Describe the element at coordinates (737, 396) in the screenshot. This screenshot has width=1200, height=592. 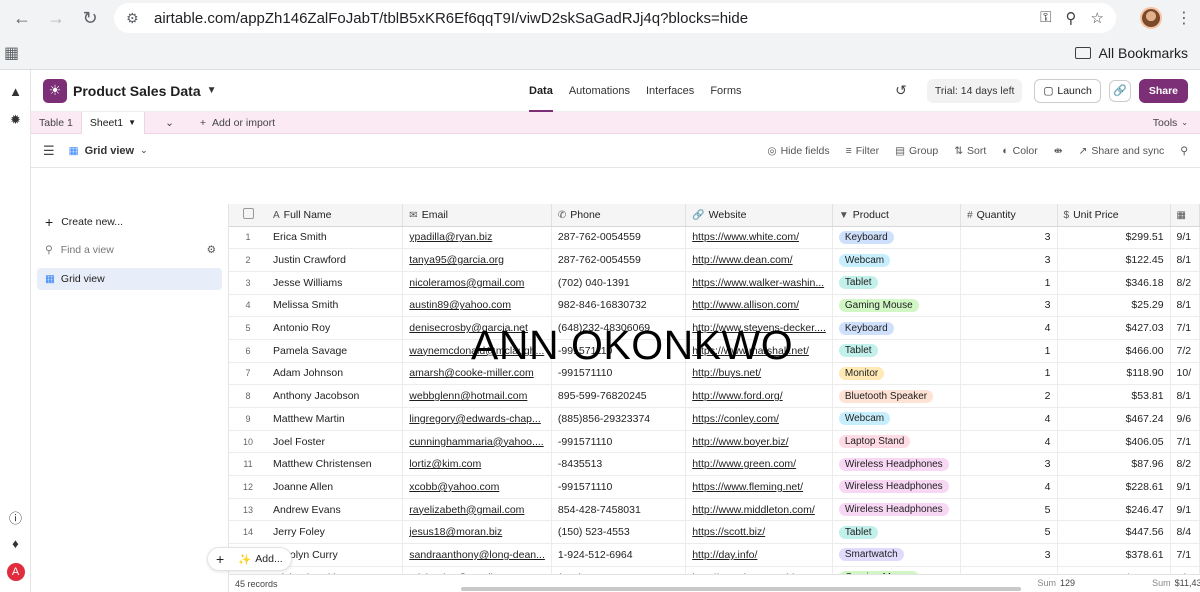
I see `website-link: http://www.ford.org/` at that location.